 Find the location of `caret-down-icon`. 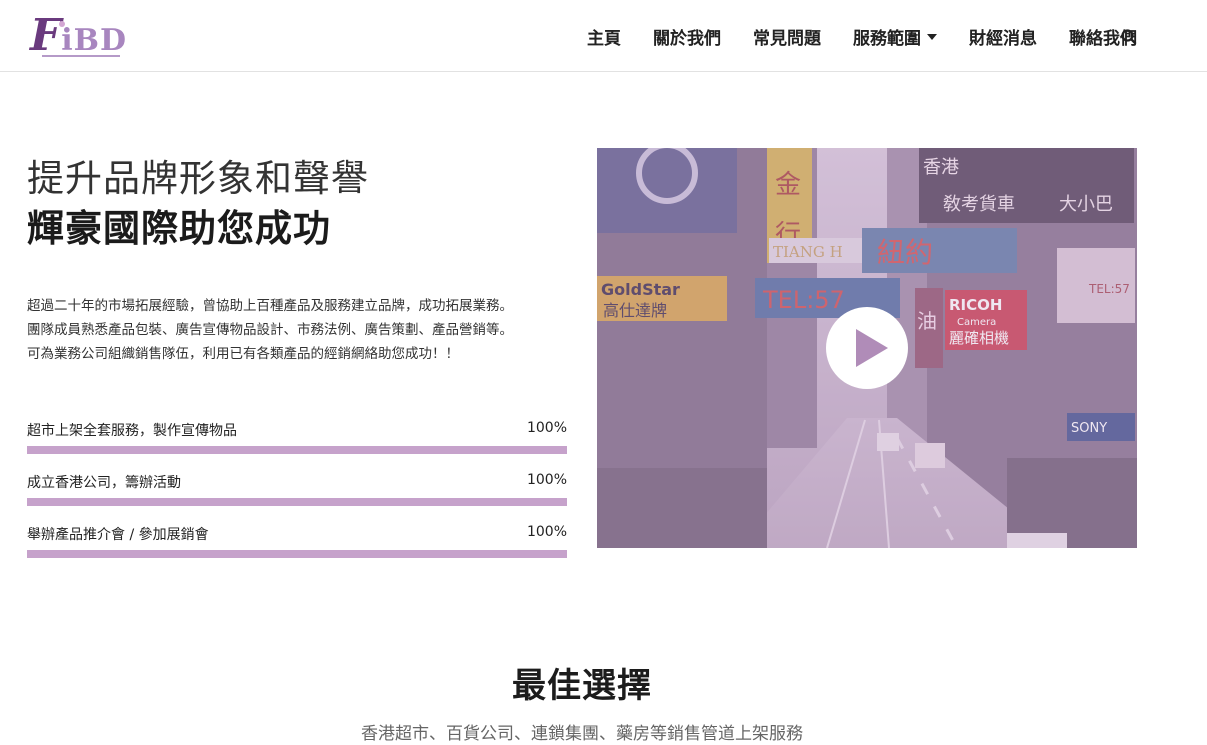

caret-down-icon is located at coordinates (932, 37).